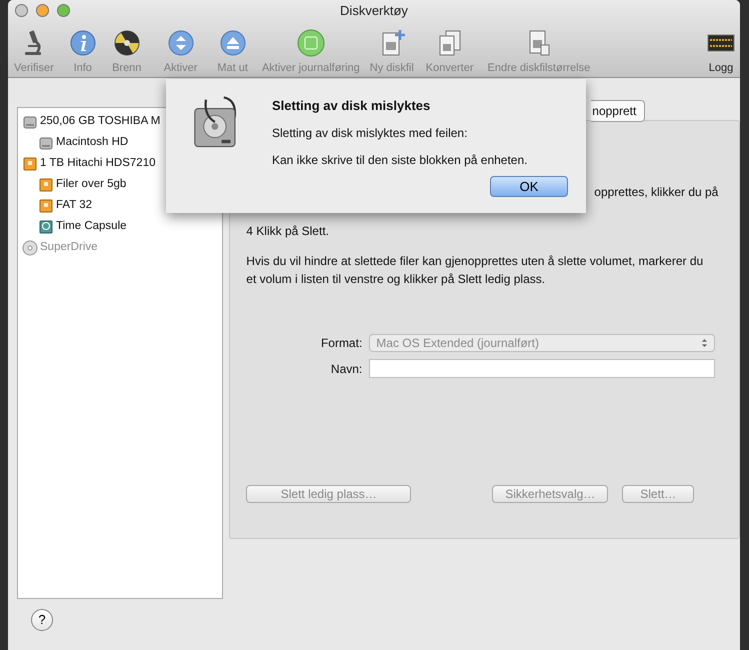  Describe the element at coordinates (181, 43) in the screenshot. I see `up-down-arrows-icon` at that location.